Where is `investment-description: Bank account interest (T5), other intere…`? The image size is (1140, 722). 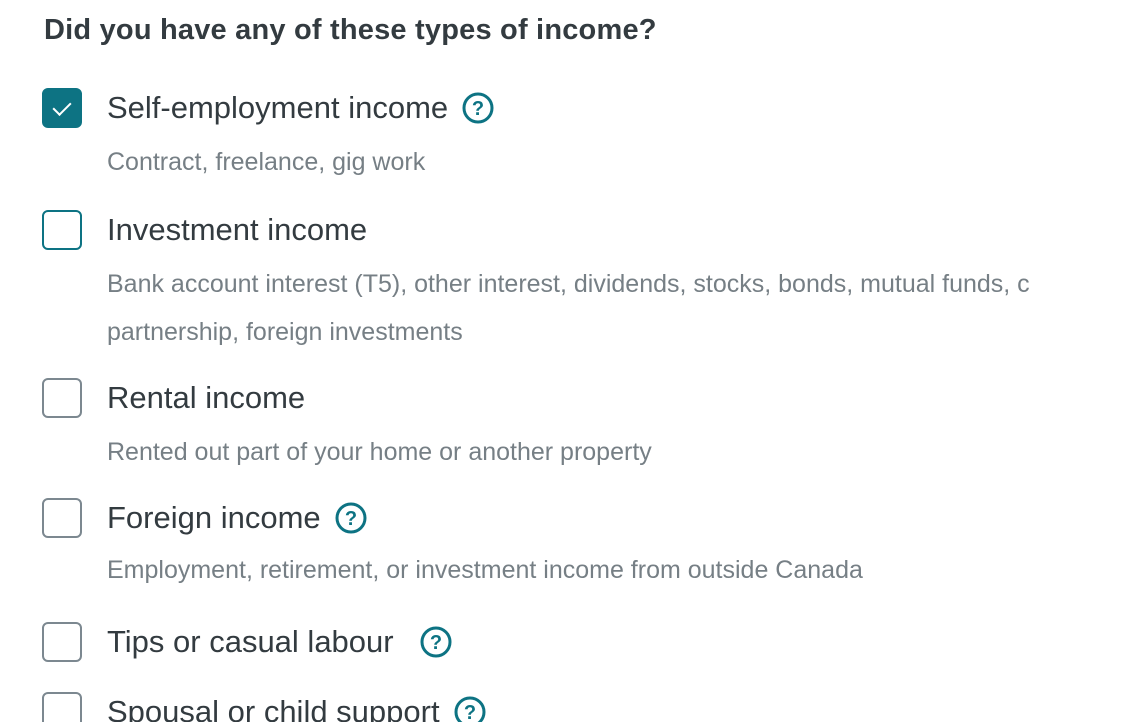 investment-description: Bank account interest (T5), other intere… is located at coordinates (568, 308).